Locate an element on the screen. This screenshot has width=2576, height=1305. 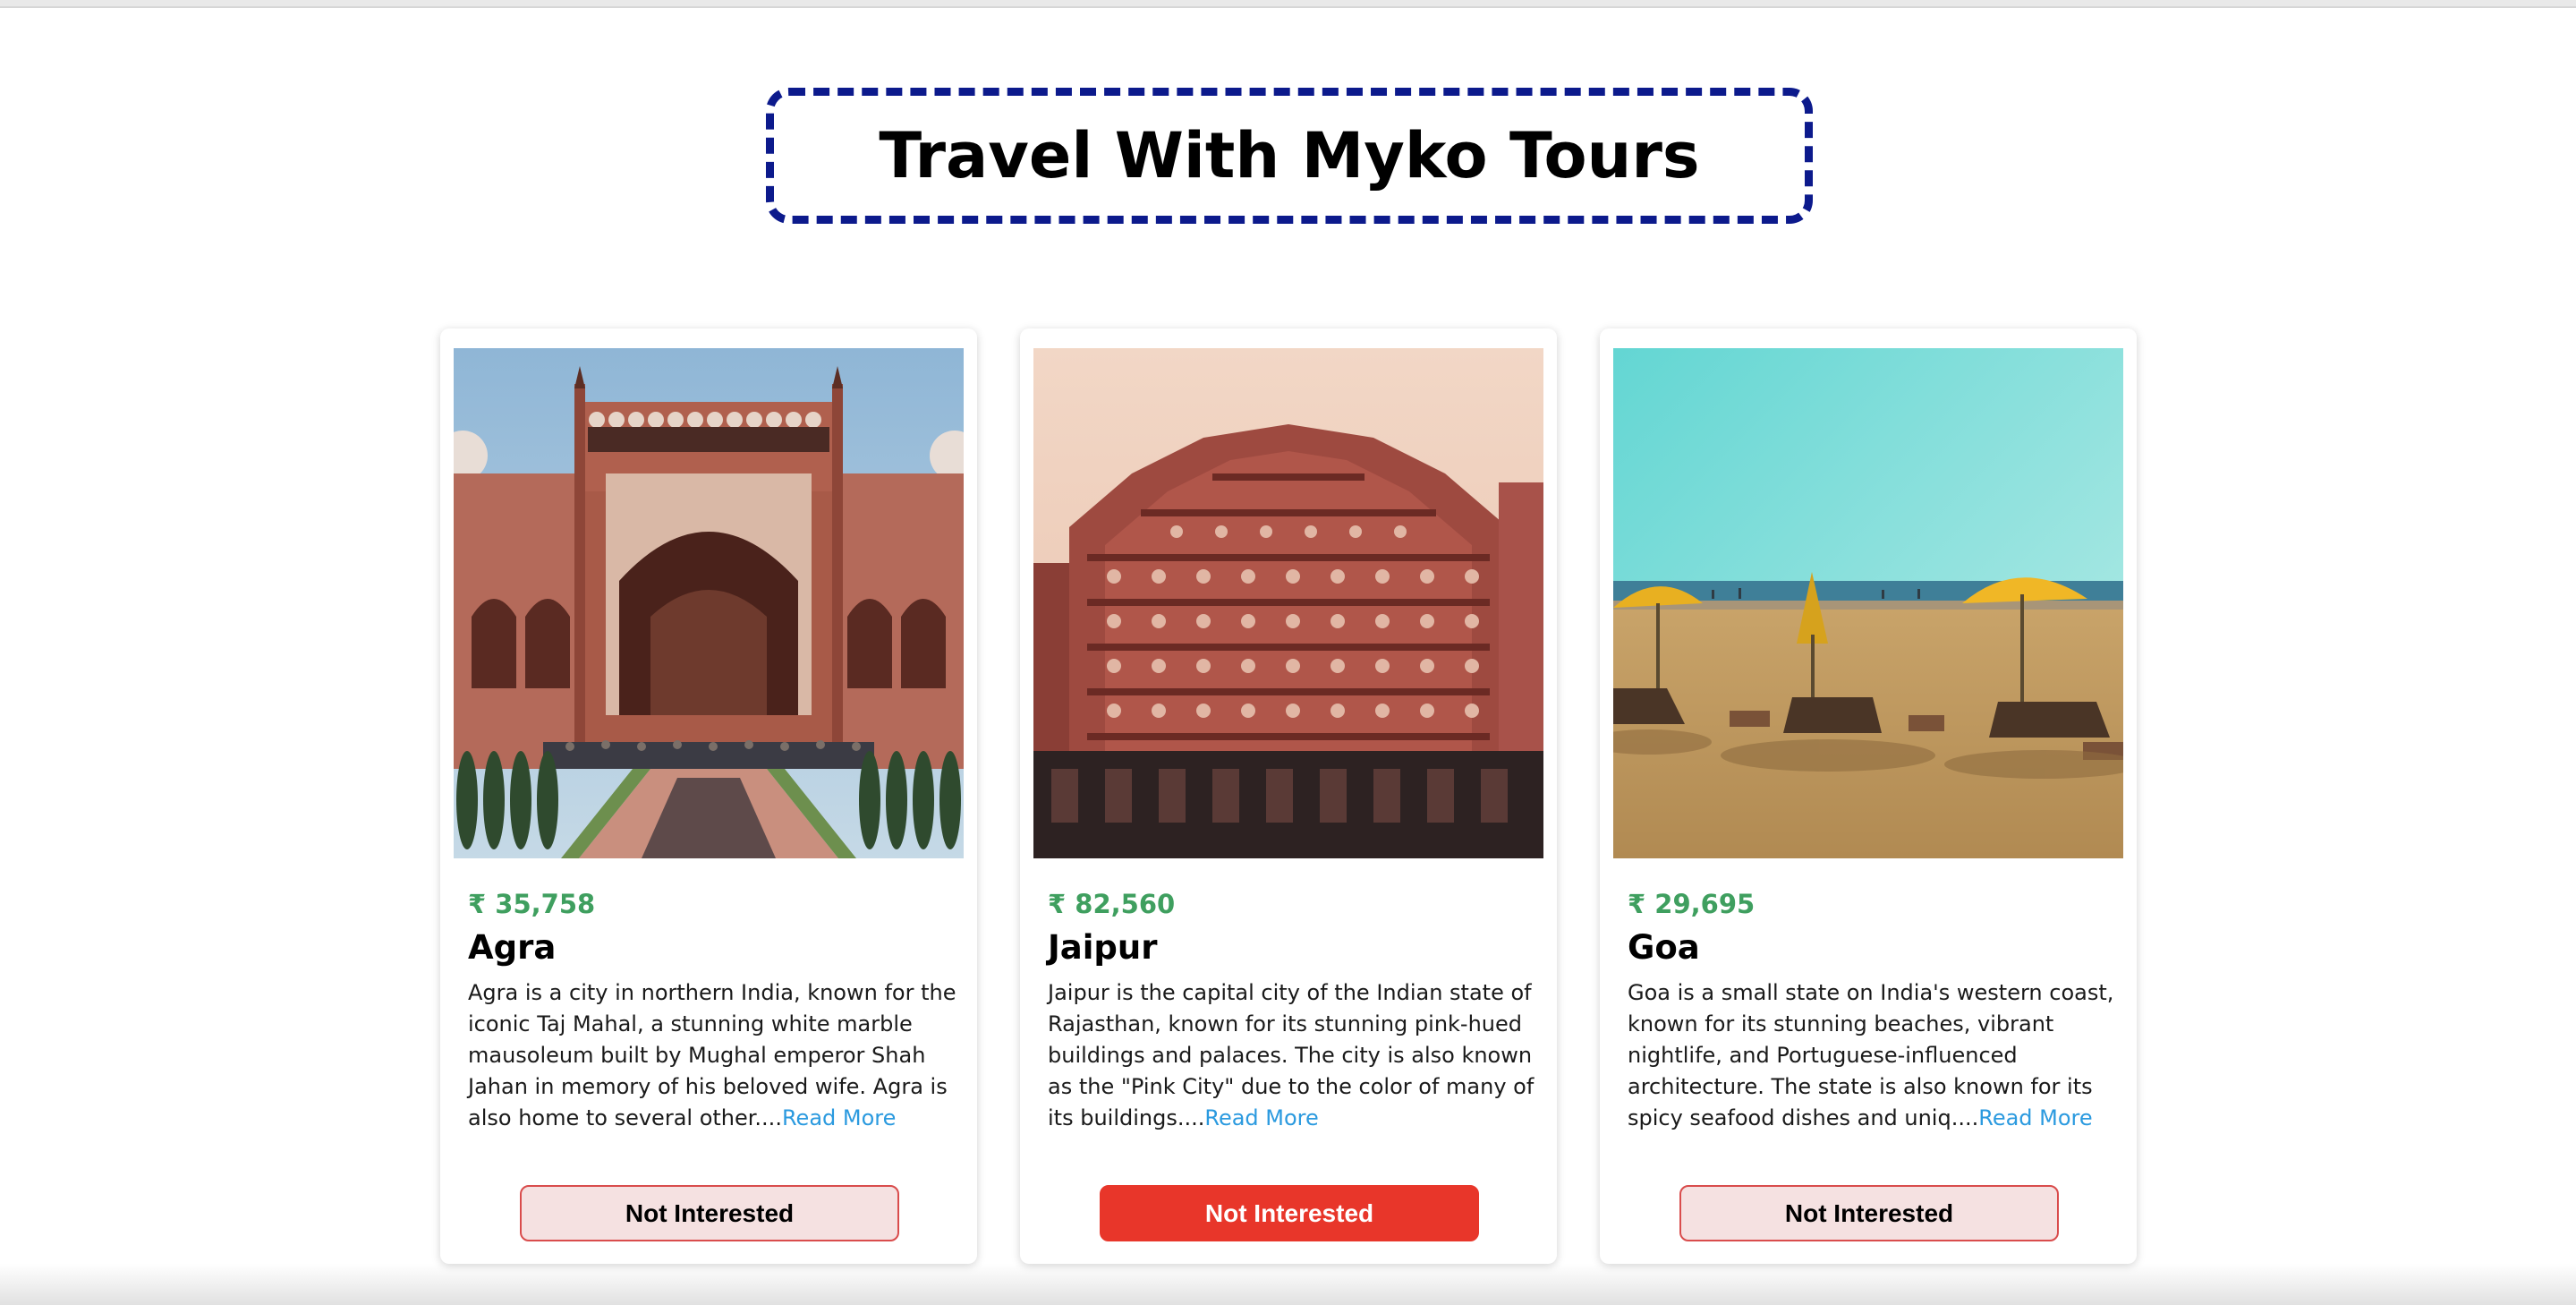
tour-price: ₹ 82,560 is located at coordinates (1112, 904).